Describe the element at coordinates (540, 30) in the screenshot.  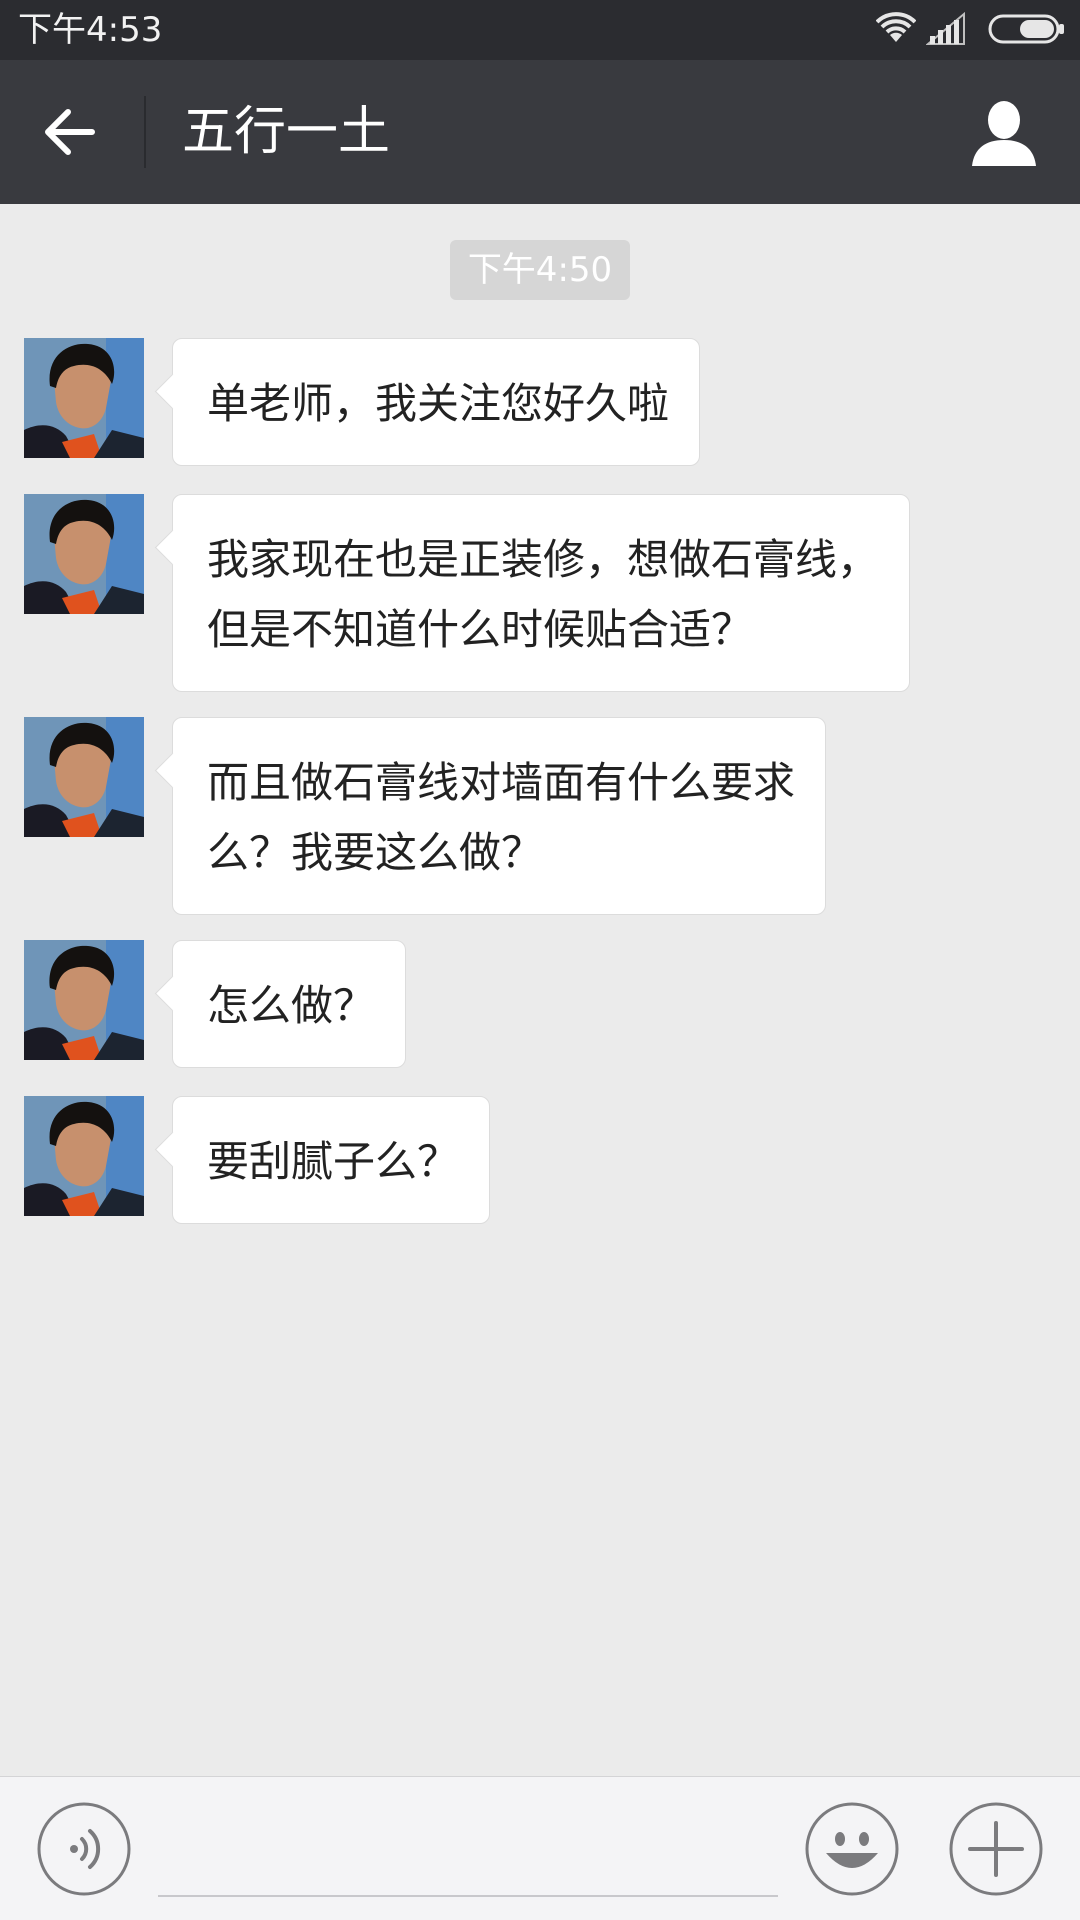
I see `status-bar: 下午4:53` at that location.